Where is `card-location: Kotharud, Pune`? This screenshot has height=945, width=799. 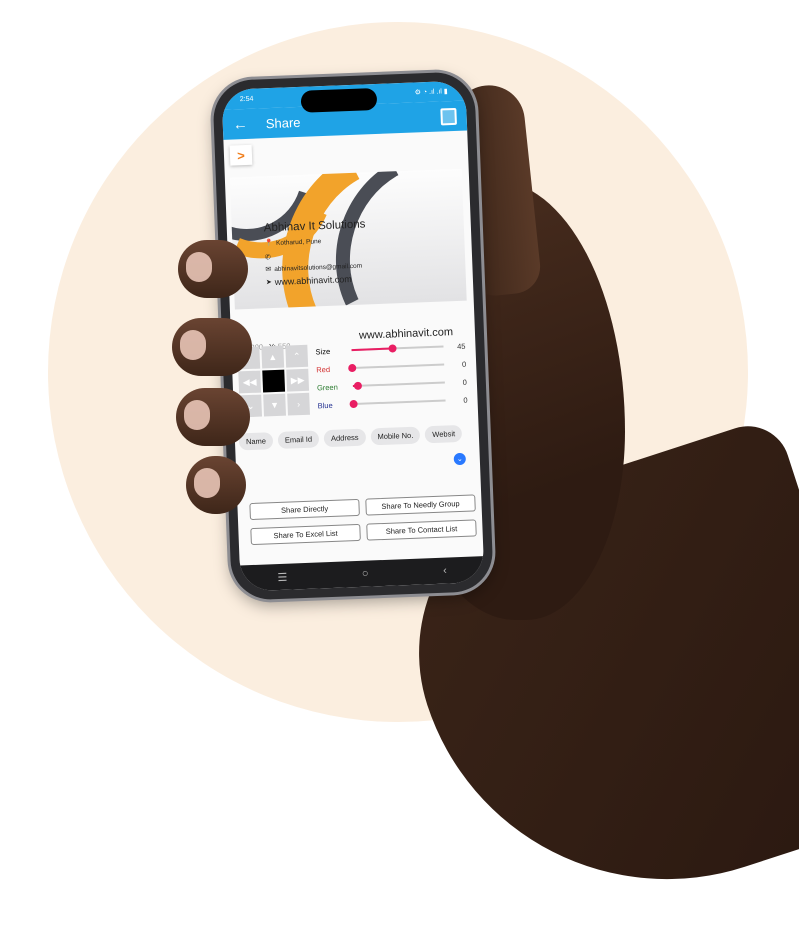
card-location: Kotharud, Pune is located at coordinates (298, 242).